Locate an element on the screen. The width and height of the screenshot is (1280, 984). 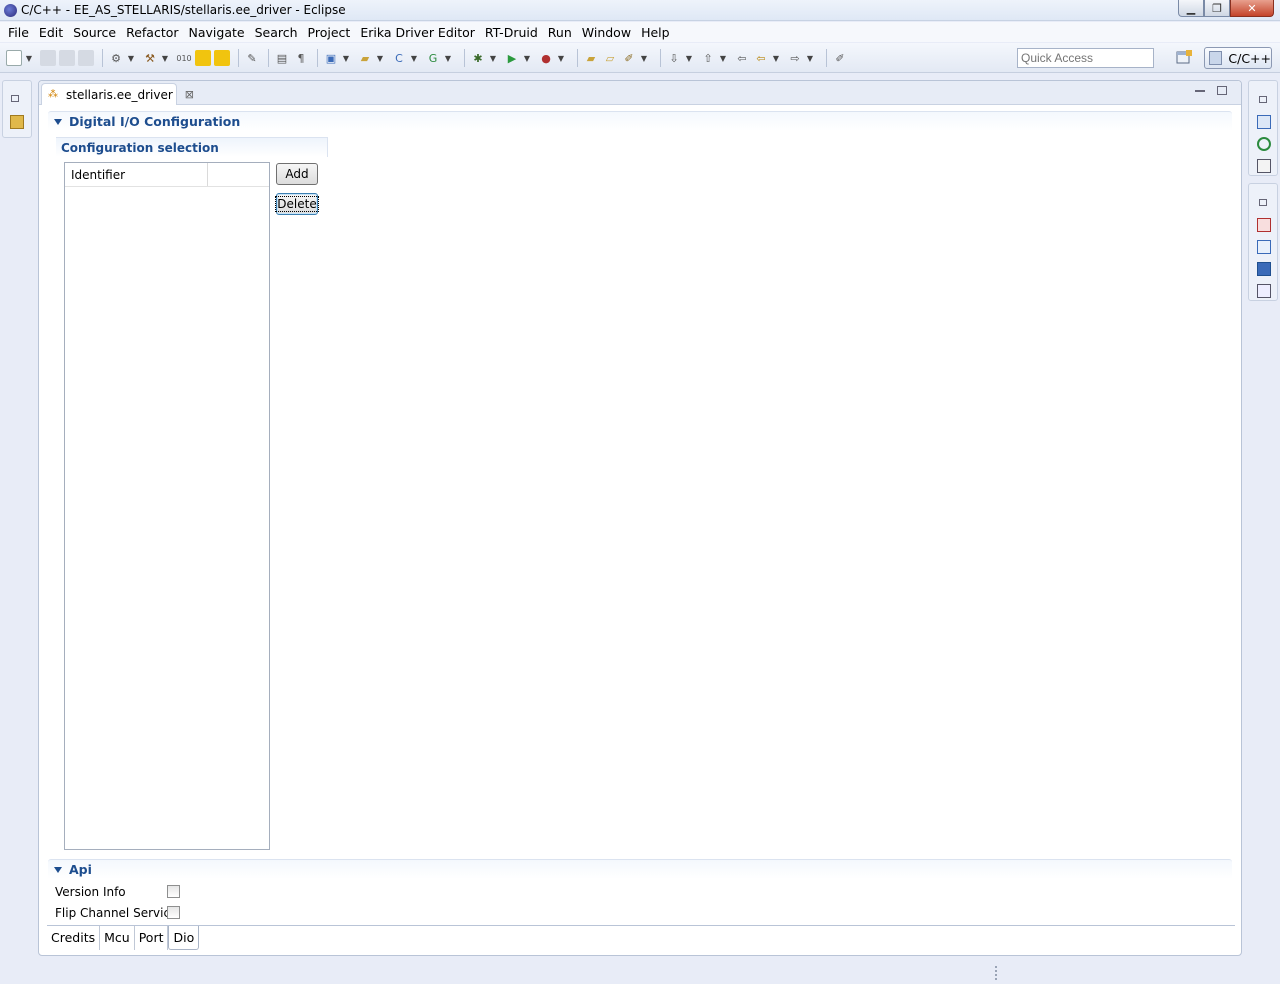
open-type-icon: ▰ is located at coordinates (591, 58).